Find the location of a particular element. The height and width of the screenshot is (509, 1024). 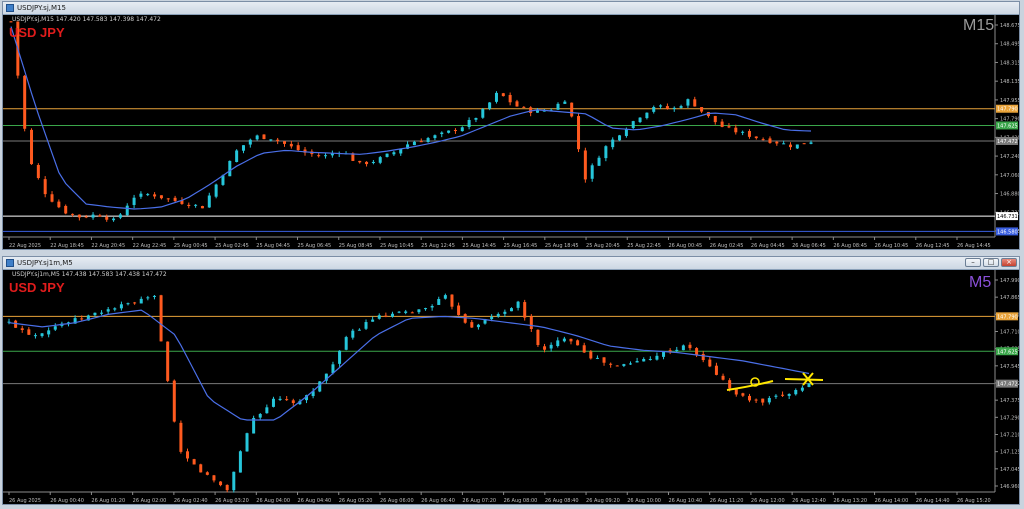

price-axis-label: 148.135 is located at coordinates (1009, 82).